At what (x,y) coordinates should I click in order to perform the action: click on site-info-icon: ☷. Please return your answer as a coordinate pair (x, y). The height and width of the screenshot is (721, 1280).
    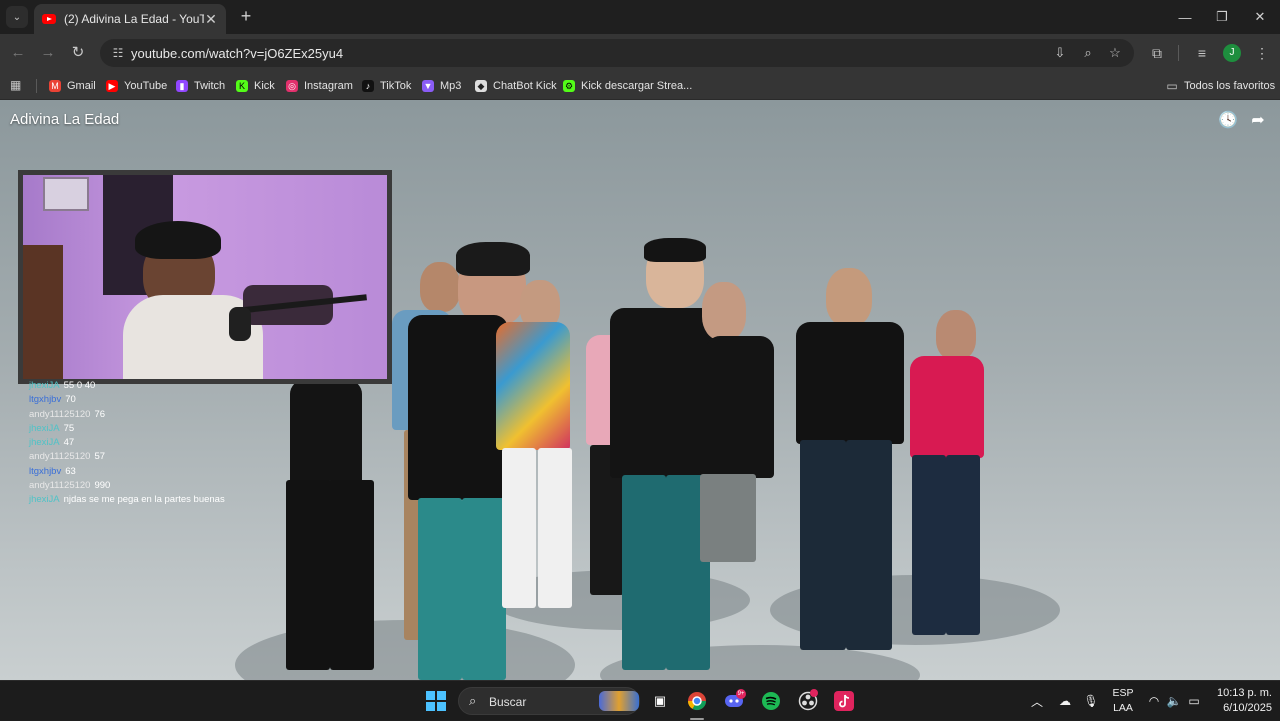
    Looking at the image, I should click on (118, 53).